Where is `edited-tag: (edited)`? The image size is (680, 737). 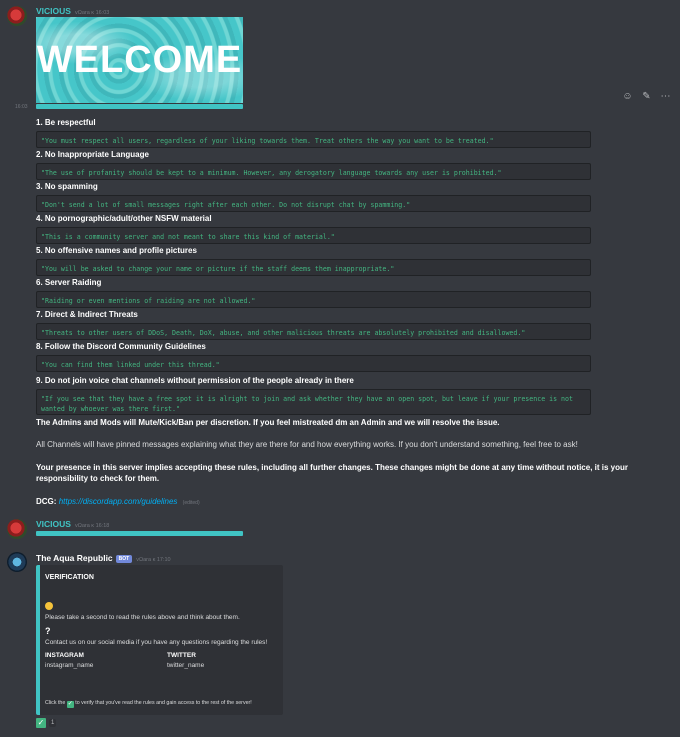 edited-tag: (edited) is located at coordinates (191, 503).